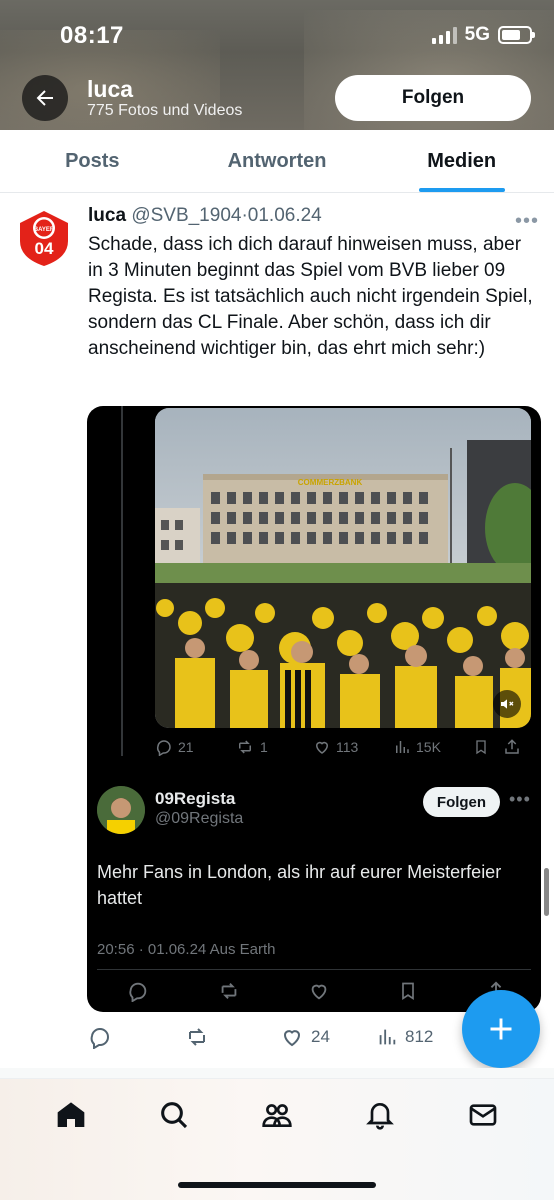  I want to click on quoted-author-name: 09Regista, so click(195, 799).